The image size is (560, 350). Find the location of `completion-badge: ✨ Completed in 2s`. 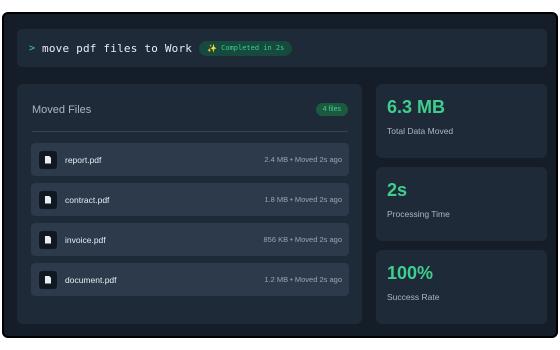

completion-badge: ✨ Completed in 2s is located at coordinates (246, 48).